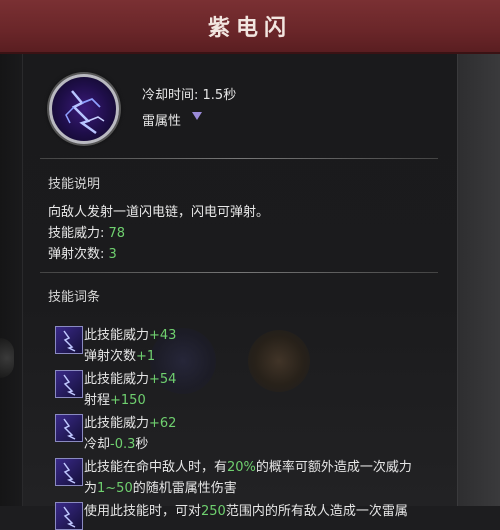 The height and width of the screenshot is (530, 500). I want to click on bounce-row: 弹射次数: 3, so click(82, 252).